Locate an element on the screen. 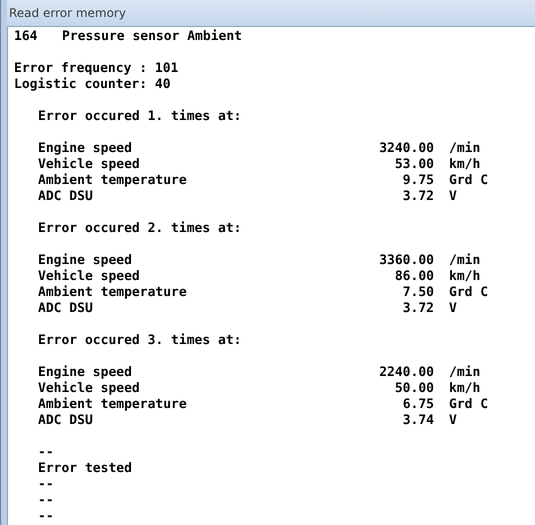 This screenshot has height=525, width=535. summary-text: Logistic counter: 40 is located at coordinates (92, 85).